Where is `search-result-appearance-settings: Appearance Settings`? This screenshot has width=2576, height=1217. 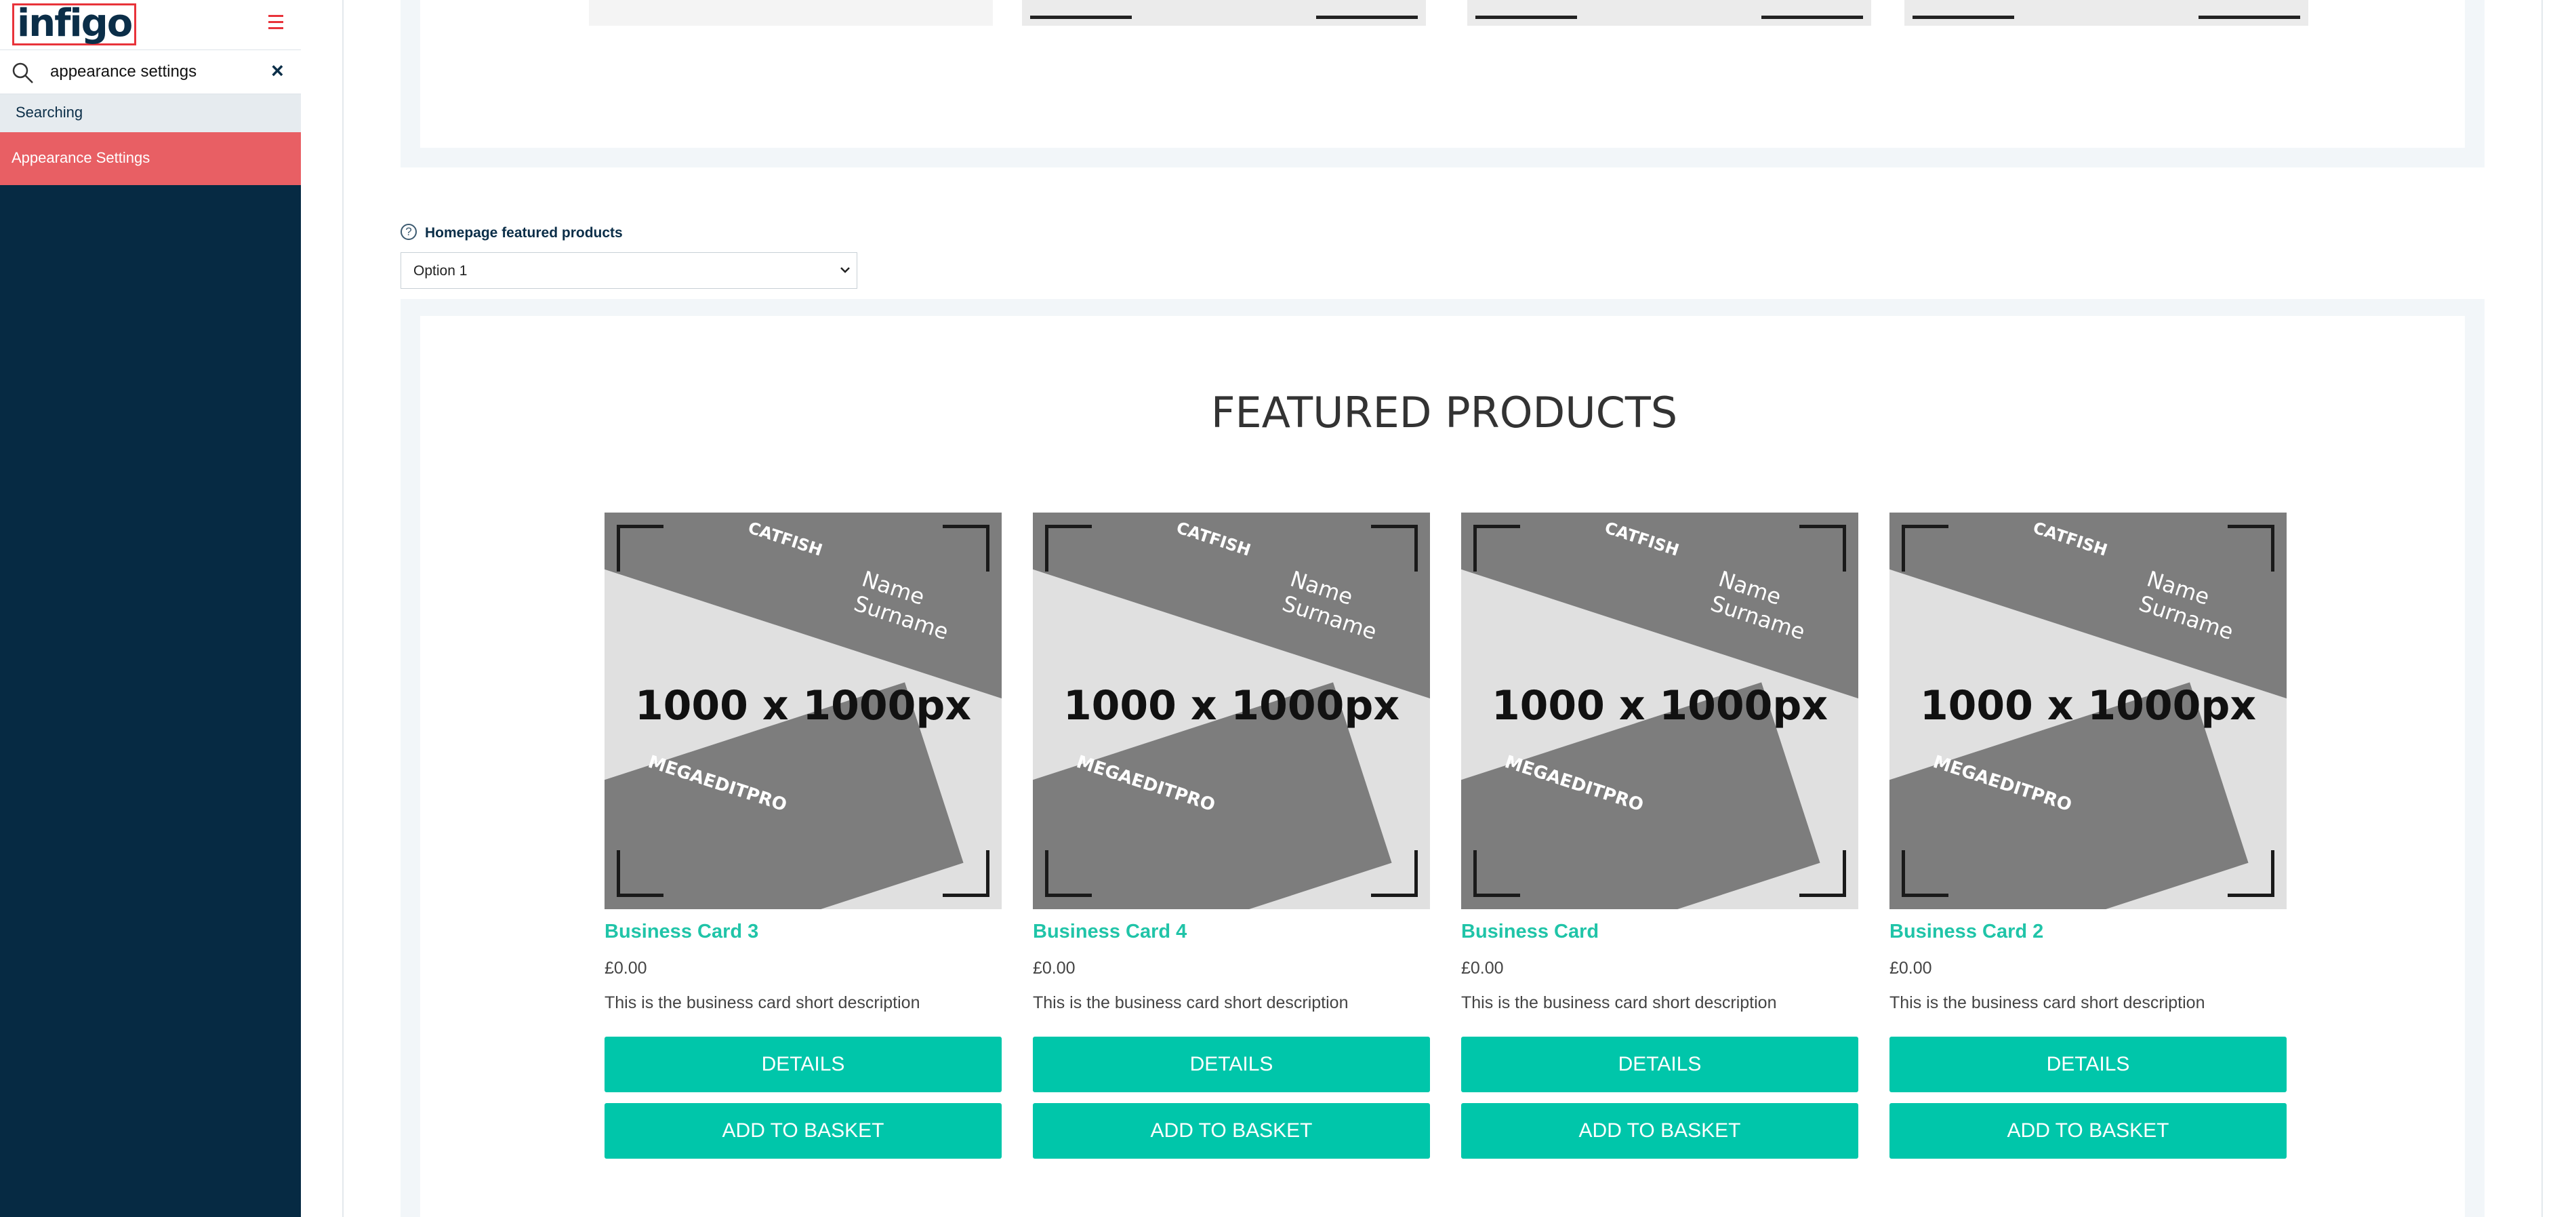
search-result-appearance-settings: Appearance Settings is located at coordinates (150, 159).